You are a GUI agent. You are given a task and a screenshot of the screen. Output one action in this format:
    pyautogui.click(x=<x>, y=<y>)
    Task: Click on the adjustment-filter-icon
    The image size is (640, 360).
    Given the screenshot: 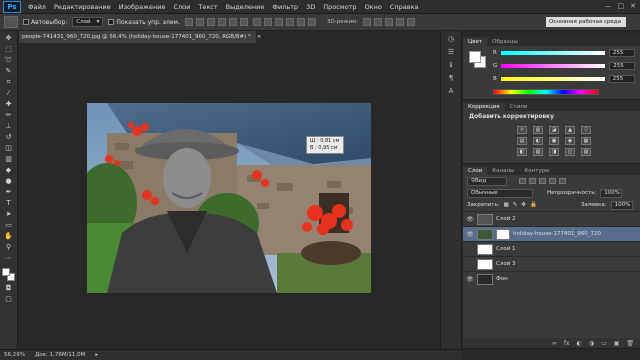 What is the action you would take?
    pyautogui.click(x=532, y=181)
    